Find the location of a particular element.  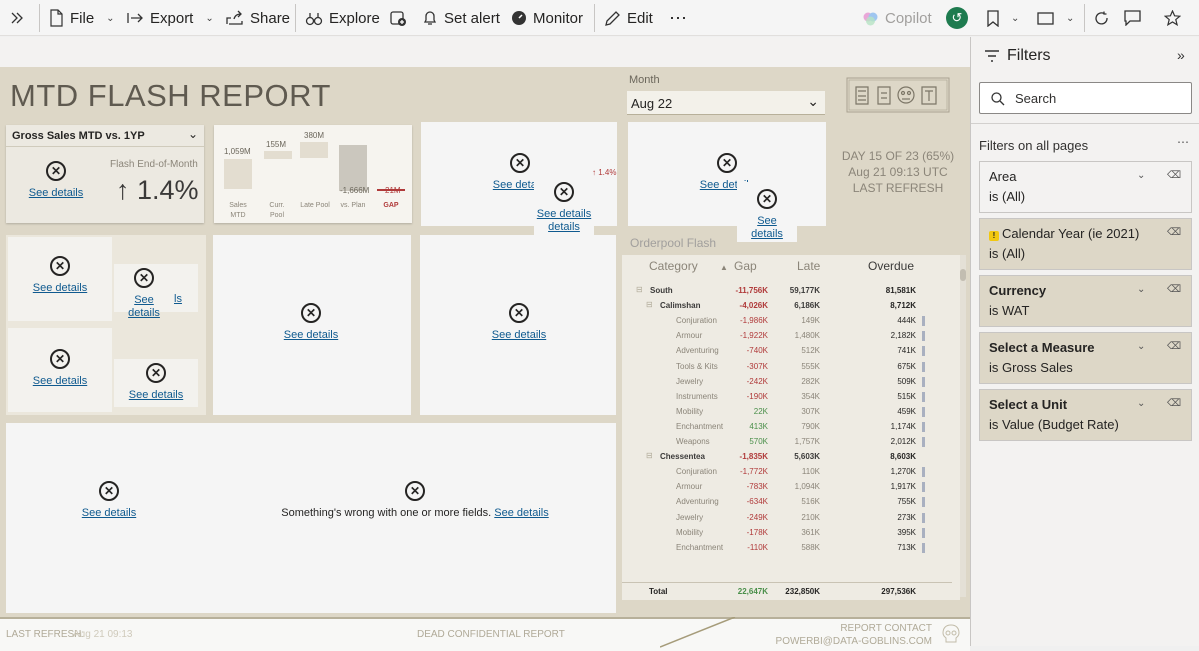

copilot-icon is located at coordinates (870, 18).